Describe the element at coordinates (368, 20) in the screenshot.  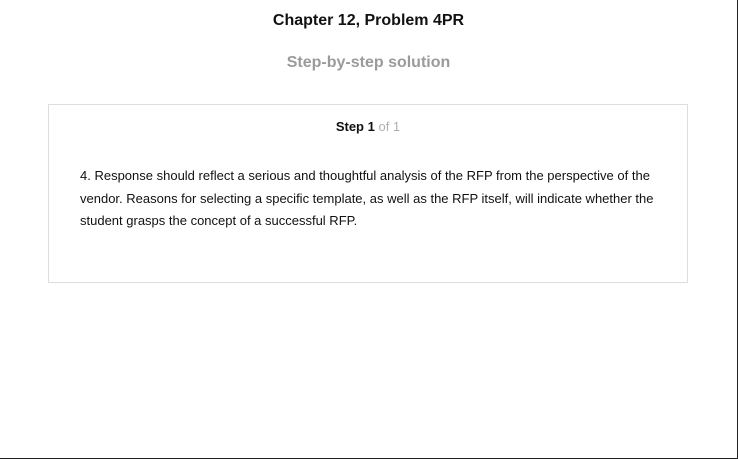
I see `page-title: Chapter 12, Problem 4PR` at that location.